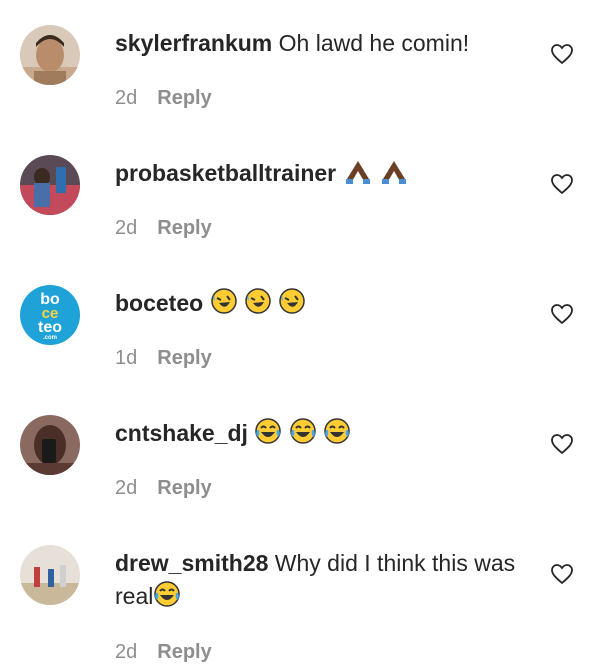 The width and height of the screenshot is (608, 670). I want to click on comment-body: skylerfrankum Oh lawd he comin!, so click(325, 43).